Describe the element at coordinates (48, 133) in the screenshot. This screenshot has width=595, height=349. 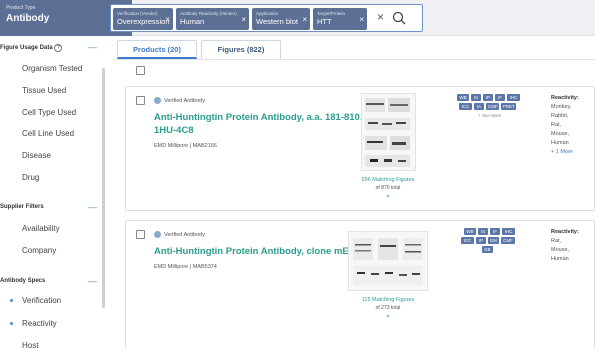
I see `sidebar-item-cell-line: Cell Line Used` at that location.